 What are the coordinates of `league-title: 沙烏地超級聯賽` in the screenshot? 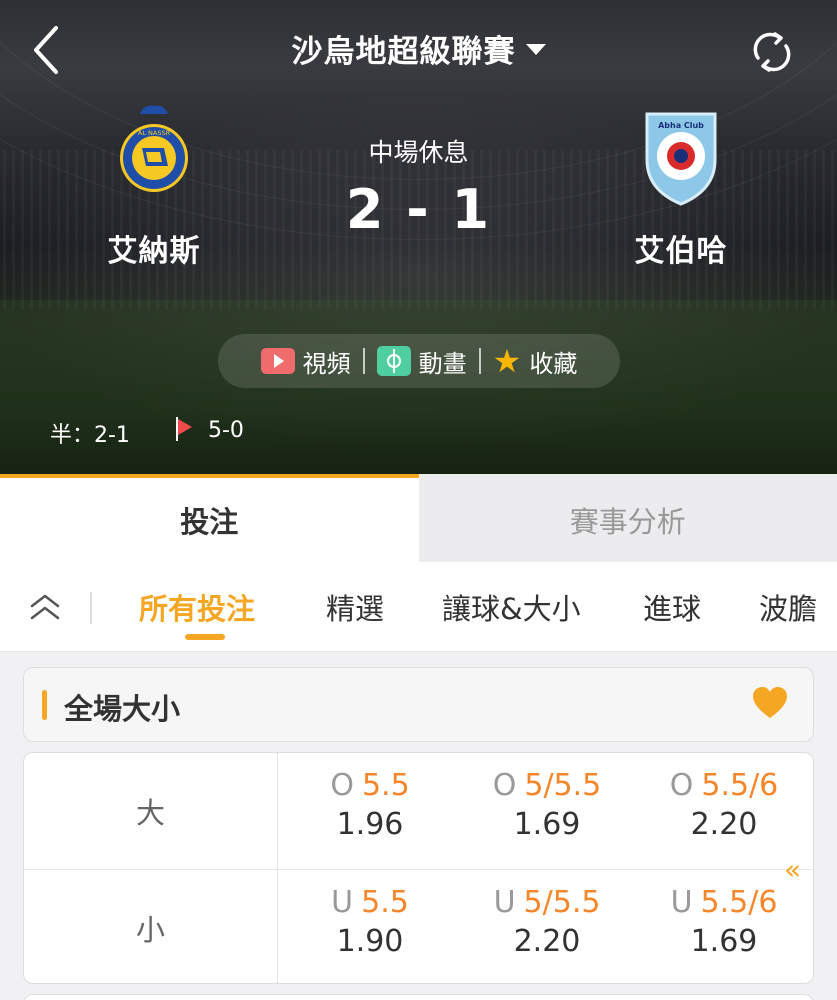 It's located at (403, 52).